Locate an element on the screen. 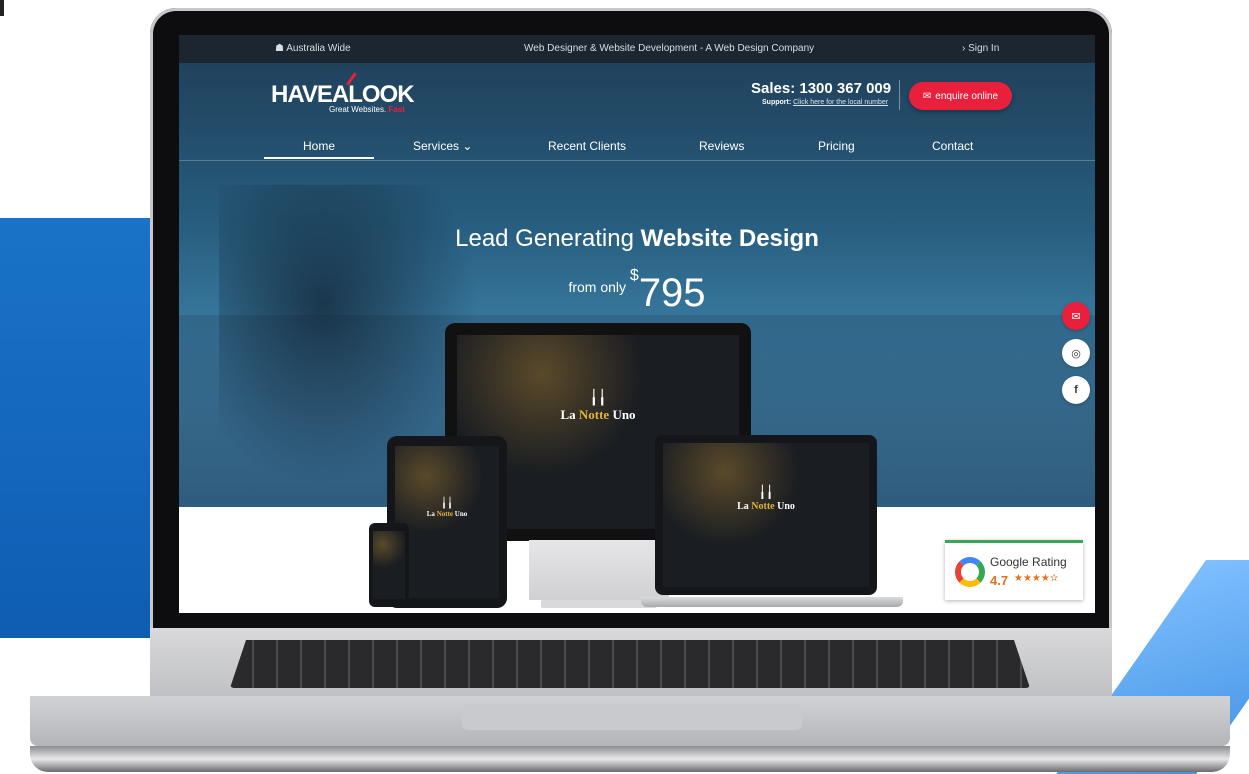 The height and width of the screenshot is (774, 1249). instagram-icon: ◎ is located at coordinates (1076, 353).